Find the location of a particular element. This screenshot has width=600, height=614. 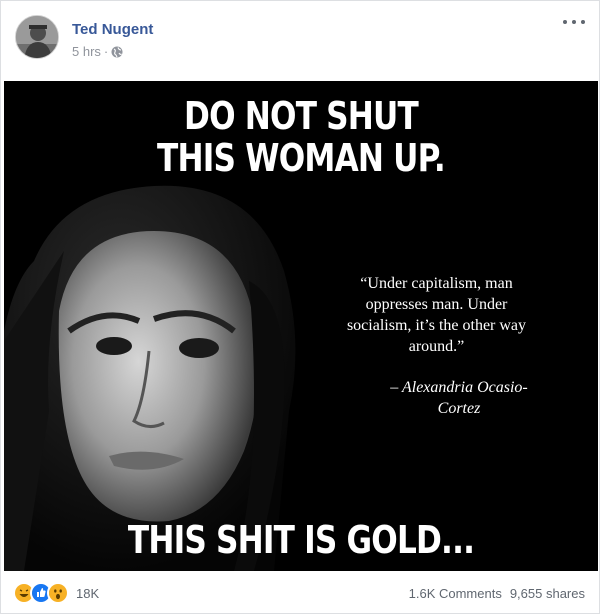

quote-line: socialism, it’s the other way is located at coordinates (436, 325).